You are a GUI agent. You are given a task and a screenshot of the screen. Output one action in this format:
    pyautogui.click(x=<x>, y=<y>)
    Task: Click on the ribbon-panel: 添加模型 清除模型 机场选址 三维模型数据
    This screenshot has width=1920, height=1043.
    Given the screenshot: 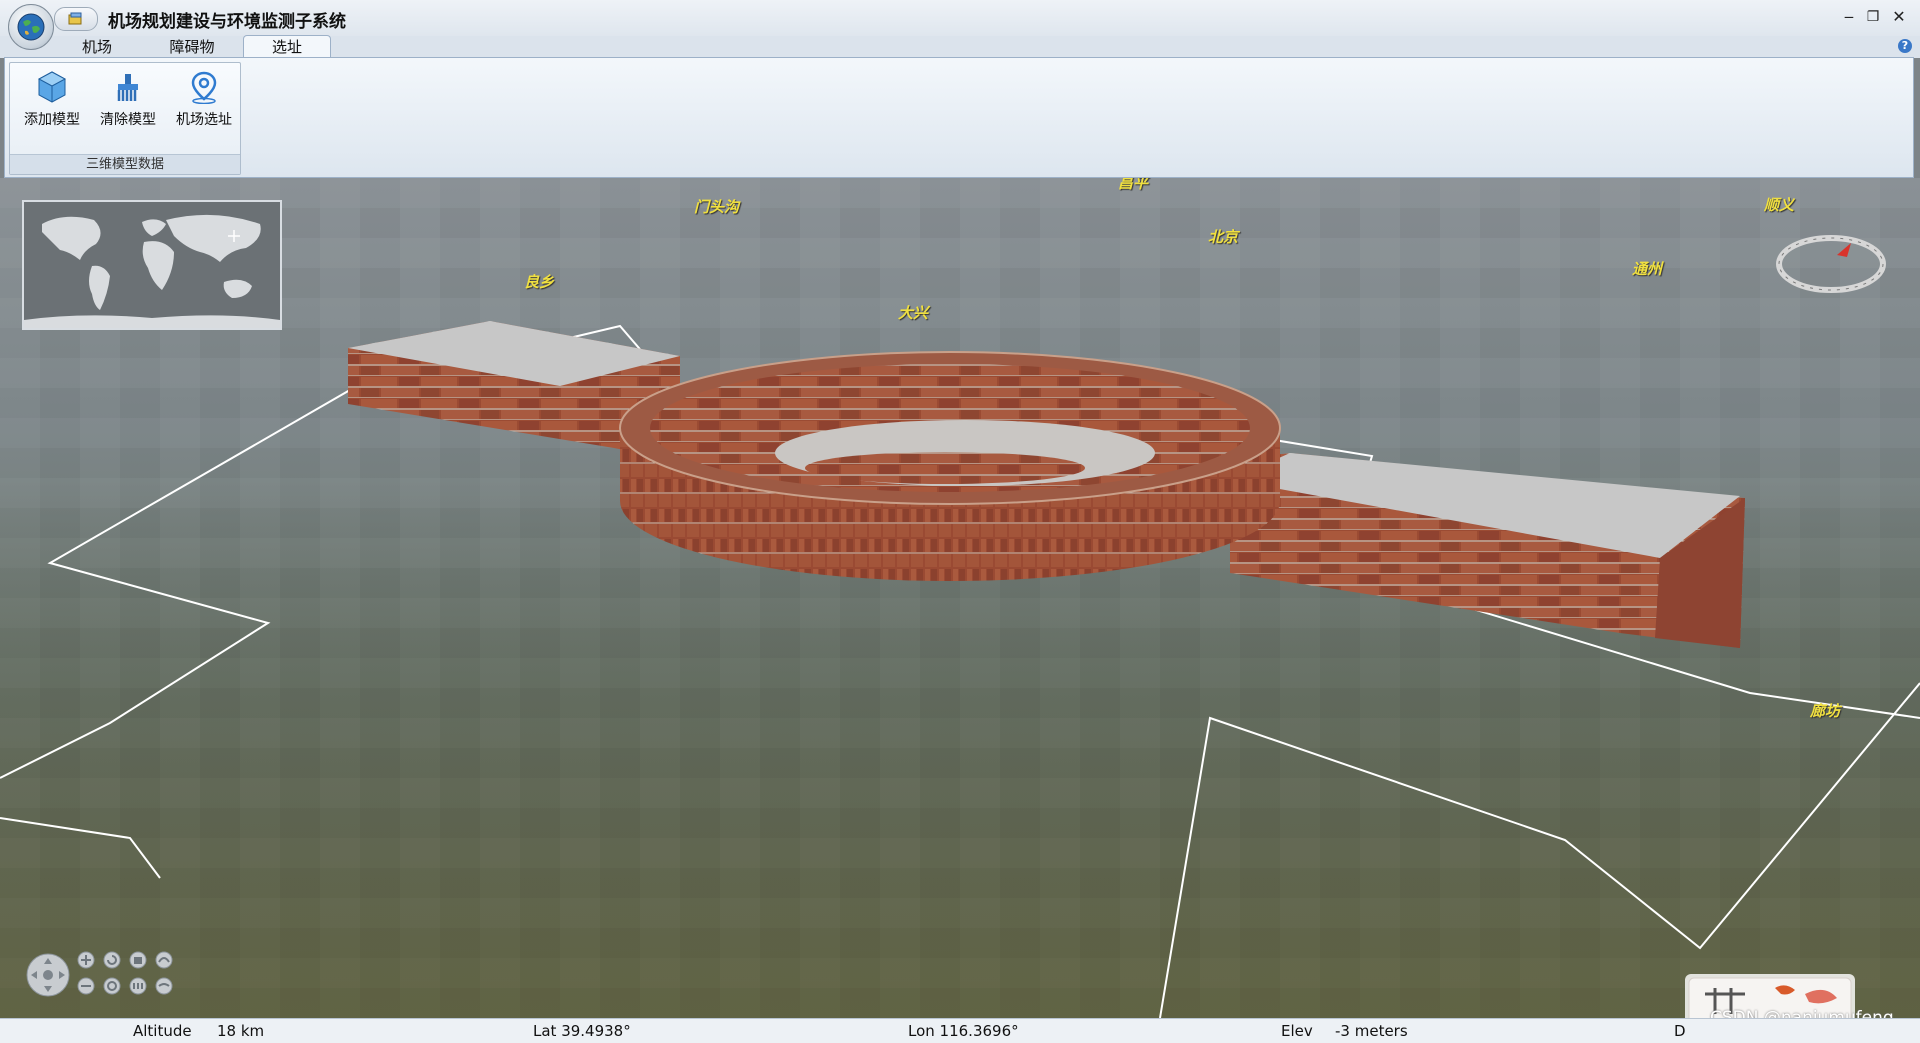 What is the action you would take?
    pyautogui.click(x=959, y=117)
    